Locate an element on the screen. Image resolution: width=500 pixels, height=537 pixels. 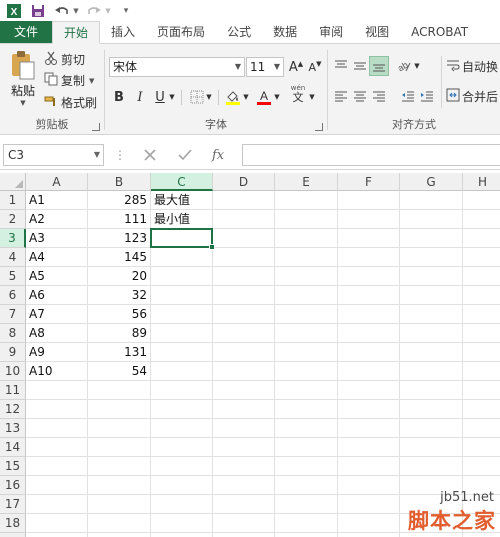
column-header-e: E is located at coordinates (306, 182).